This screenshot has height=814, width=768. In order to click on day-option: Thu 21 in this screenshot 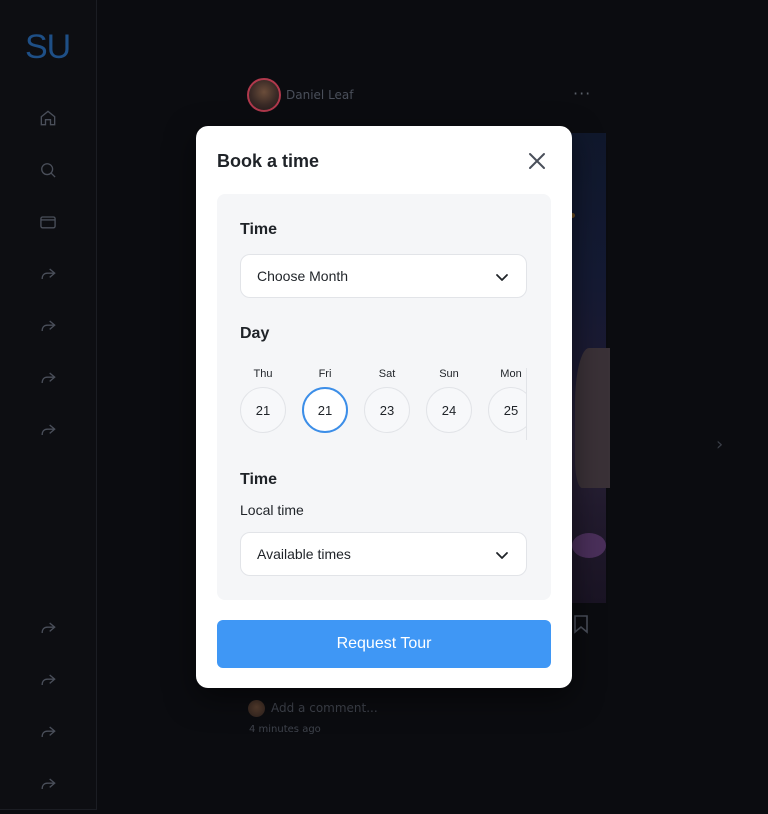, I will do `click(264, 404)`.